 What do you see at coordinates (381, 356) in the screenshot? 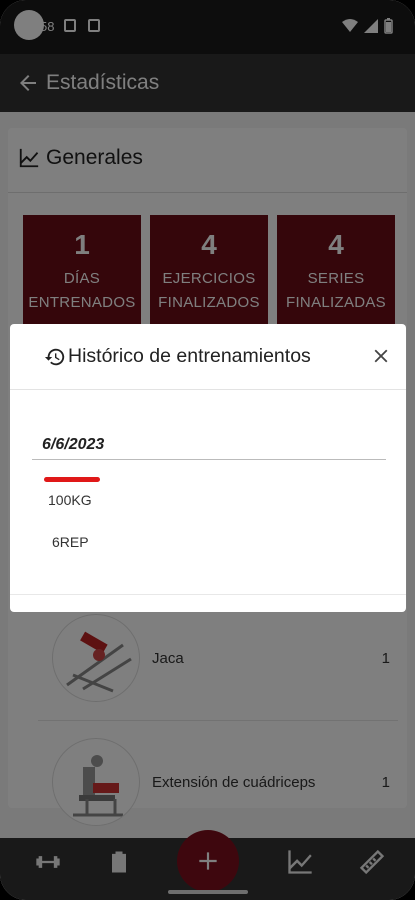
I see `close-icon` at bounding box center [381, 356].